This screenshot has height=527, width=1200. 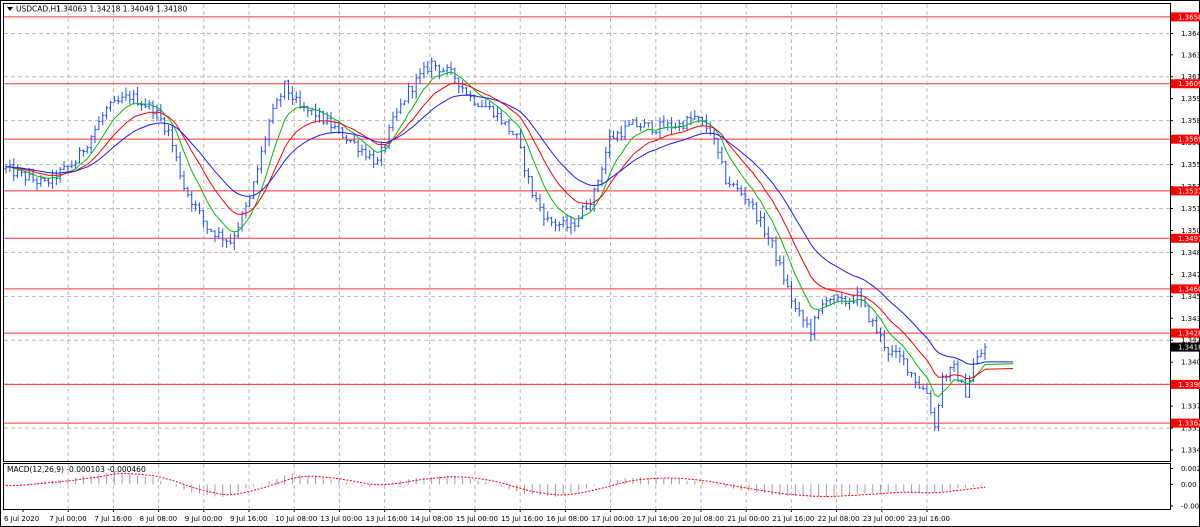 What do you see at coordinates (567, 519) in the screenshot?
I see `x-tick-label: 16 Jul 08:00` at bounding box center [567, 519].